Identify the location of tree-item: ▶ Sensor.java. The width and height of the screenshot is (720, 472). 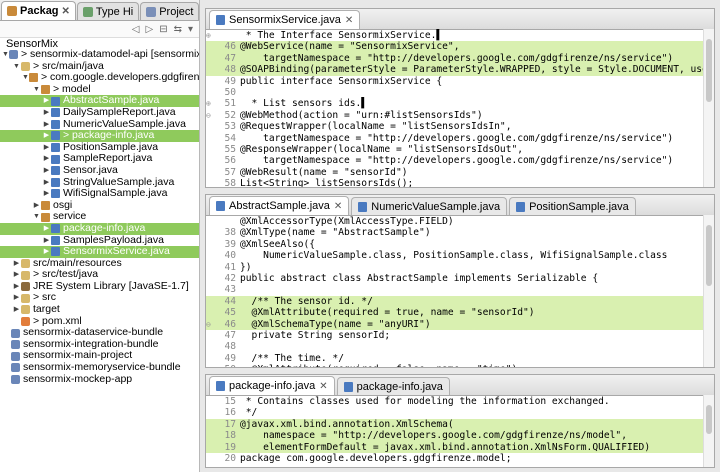
(99, 170).